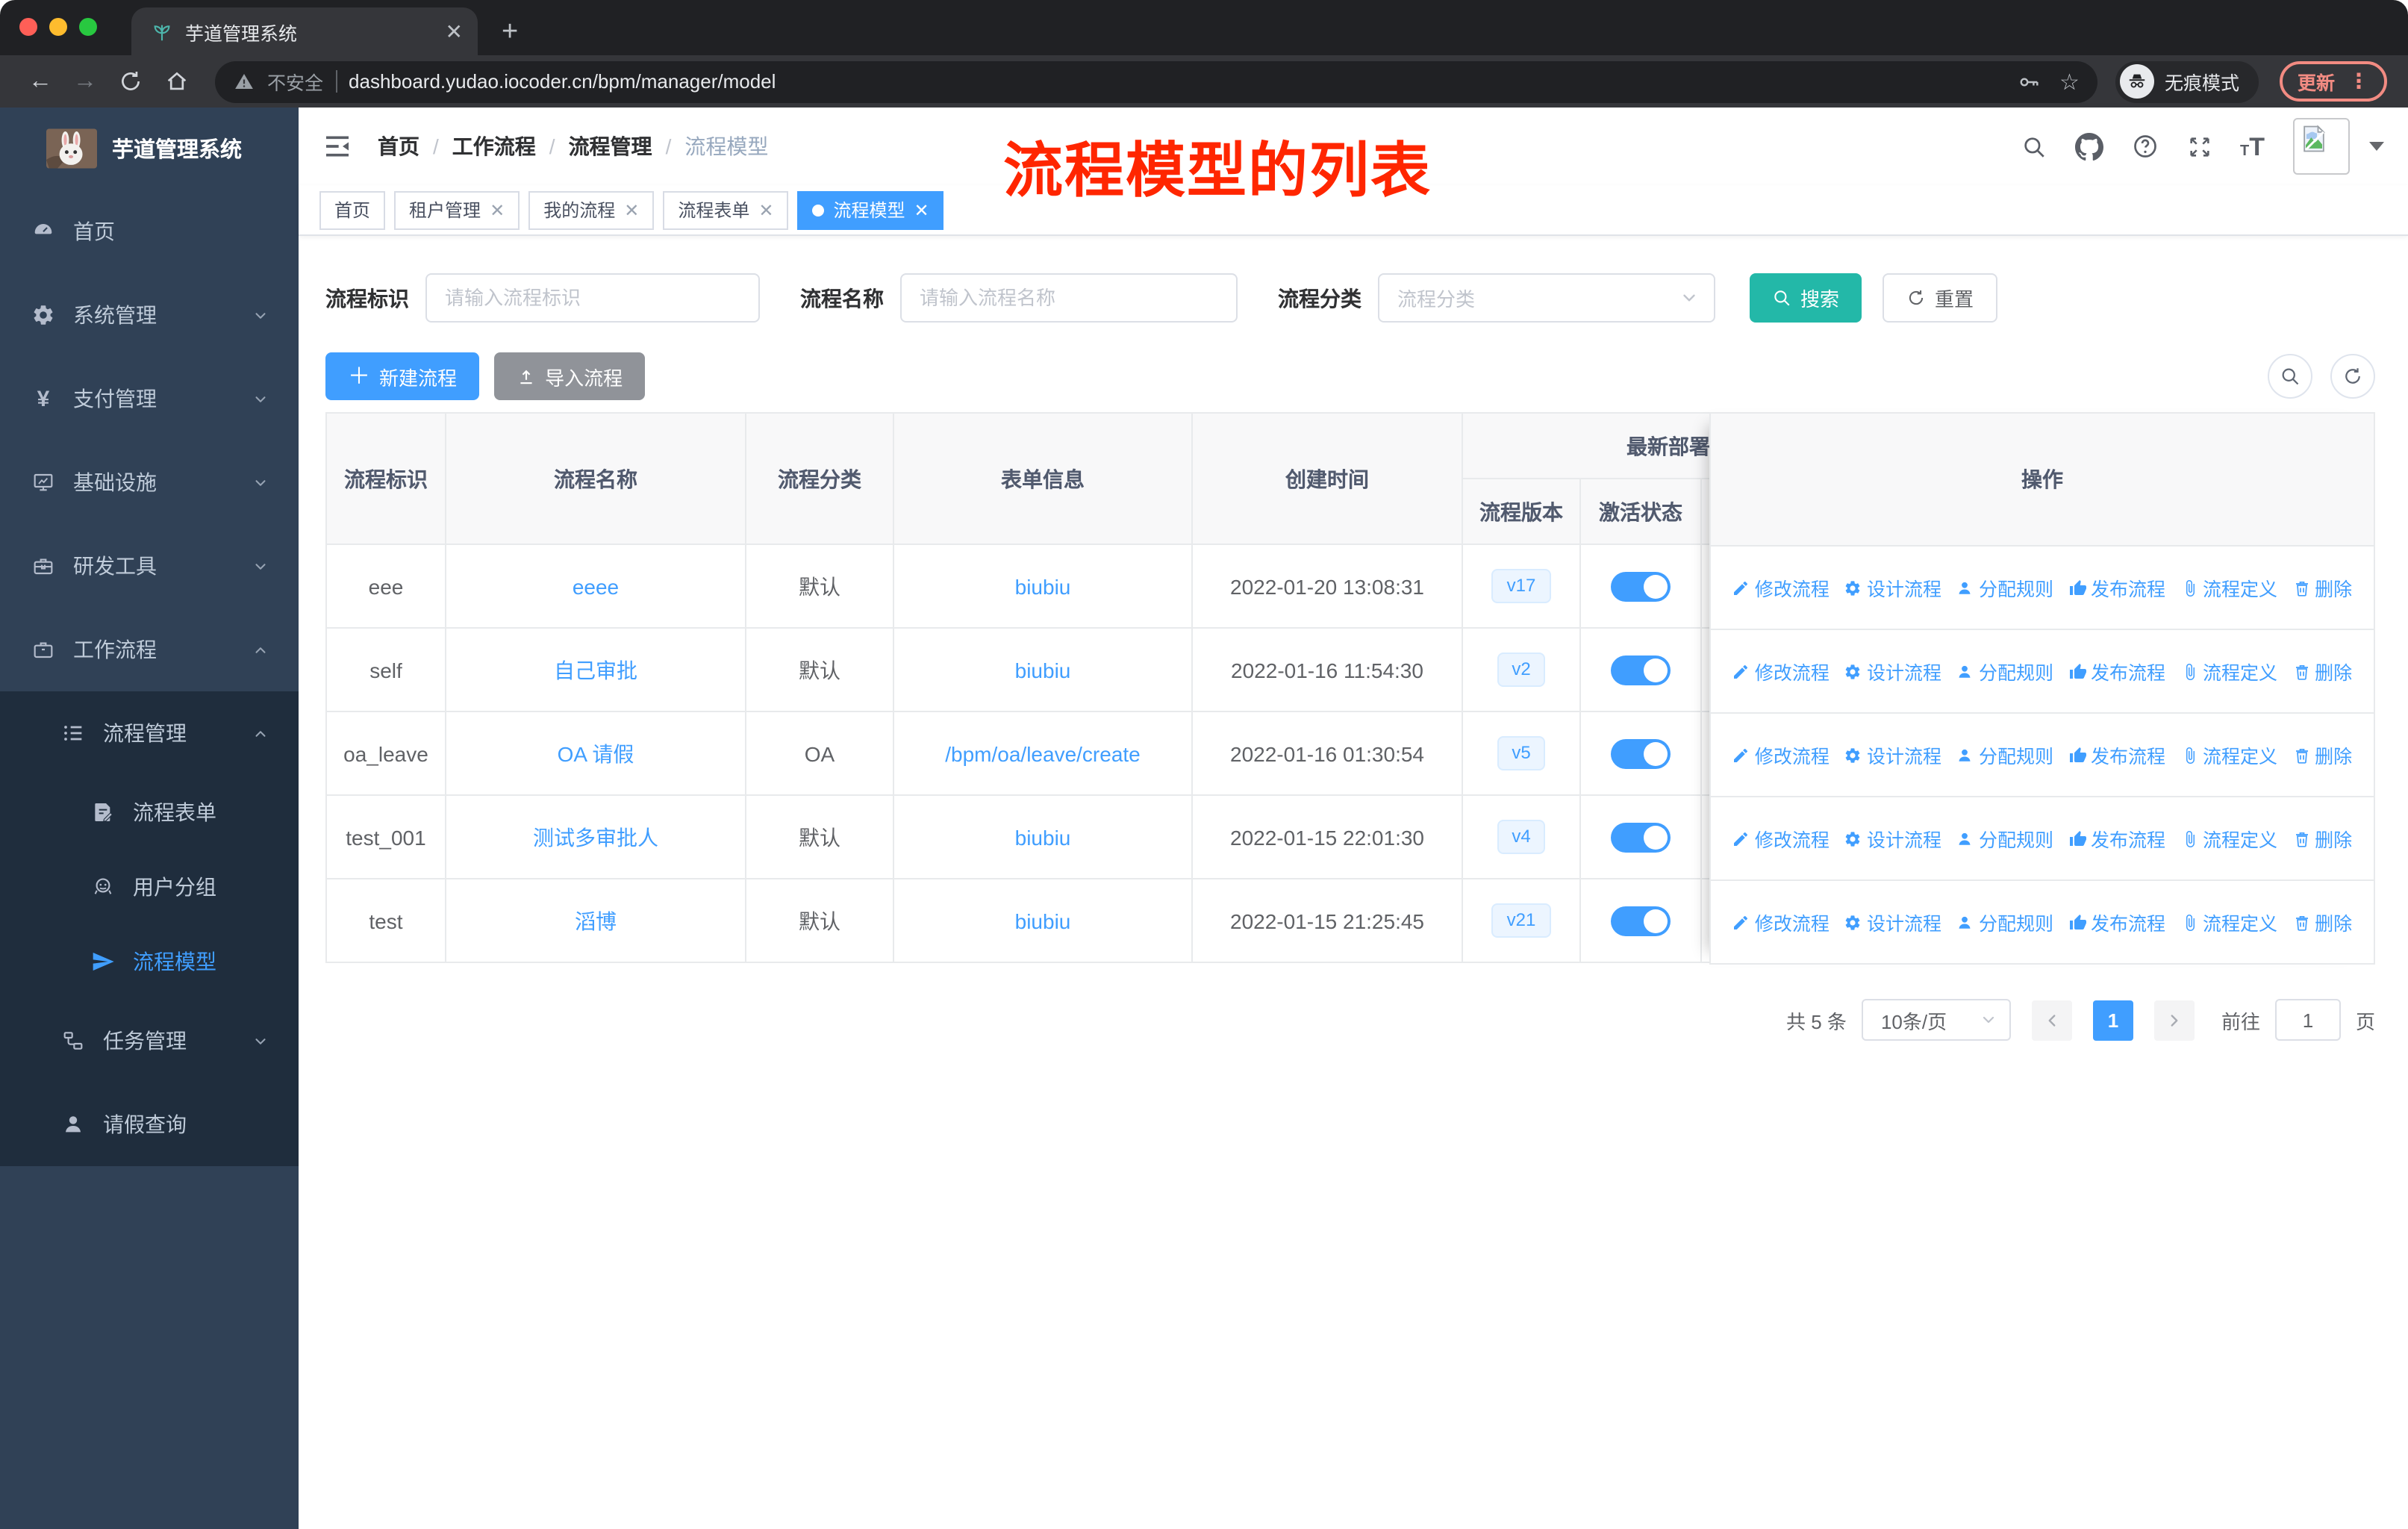 Image resolution: width=2408 pixels, height=1529 pixels. I want to click on sidebar-item-6: 流程管理, so click(149, 733).